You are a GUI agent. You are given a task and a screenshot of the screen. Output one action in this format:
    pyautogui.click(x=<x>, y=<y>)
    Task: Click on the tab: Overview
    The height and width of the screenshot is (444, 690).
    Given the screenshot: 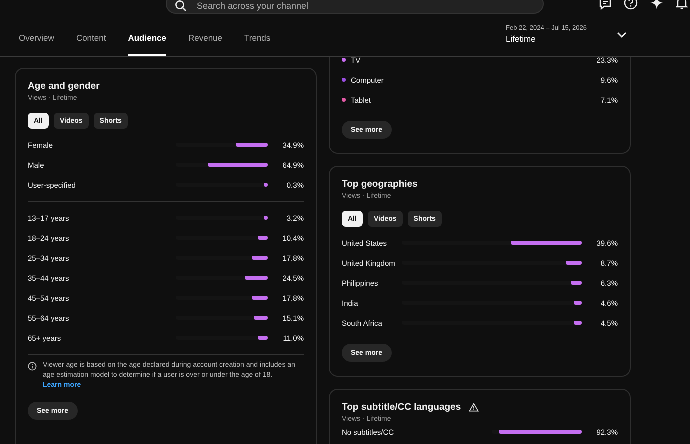 What is the action you would take?
    pyautogui.click(x=36, y=44)
    